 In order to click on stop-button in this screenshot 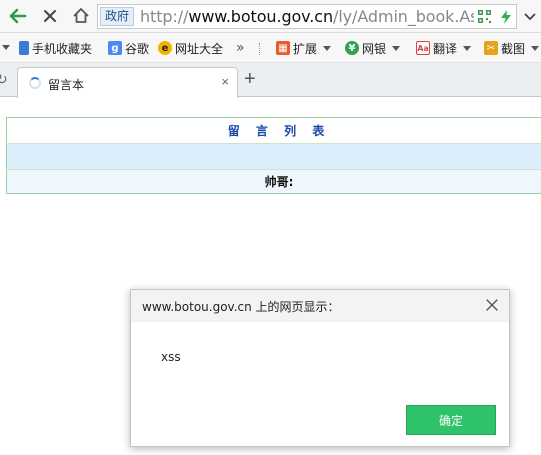, I will do `click(50, 16)`.